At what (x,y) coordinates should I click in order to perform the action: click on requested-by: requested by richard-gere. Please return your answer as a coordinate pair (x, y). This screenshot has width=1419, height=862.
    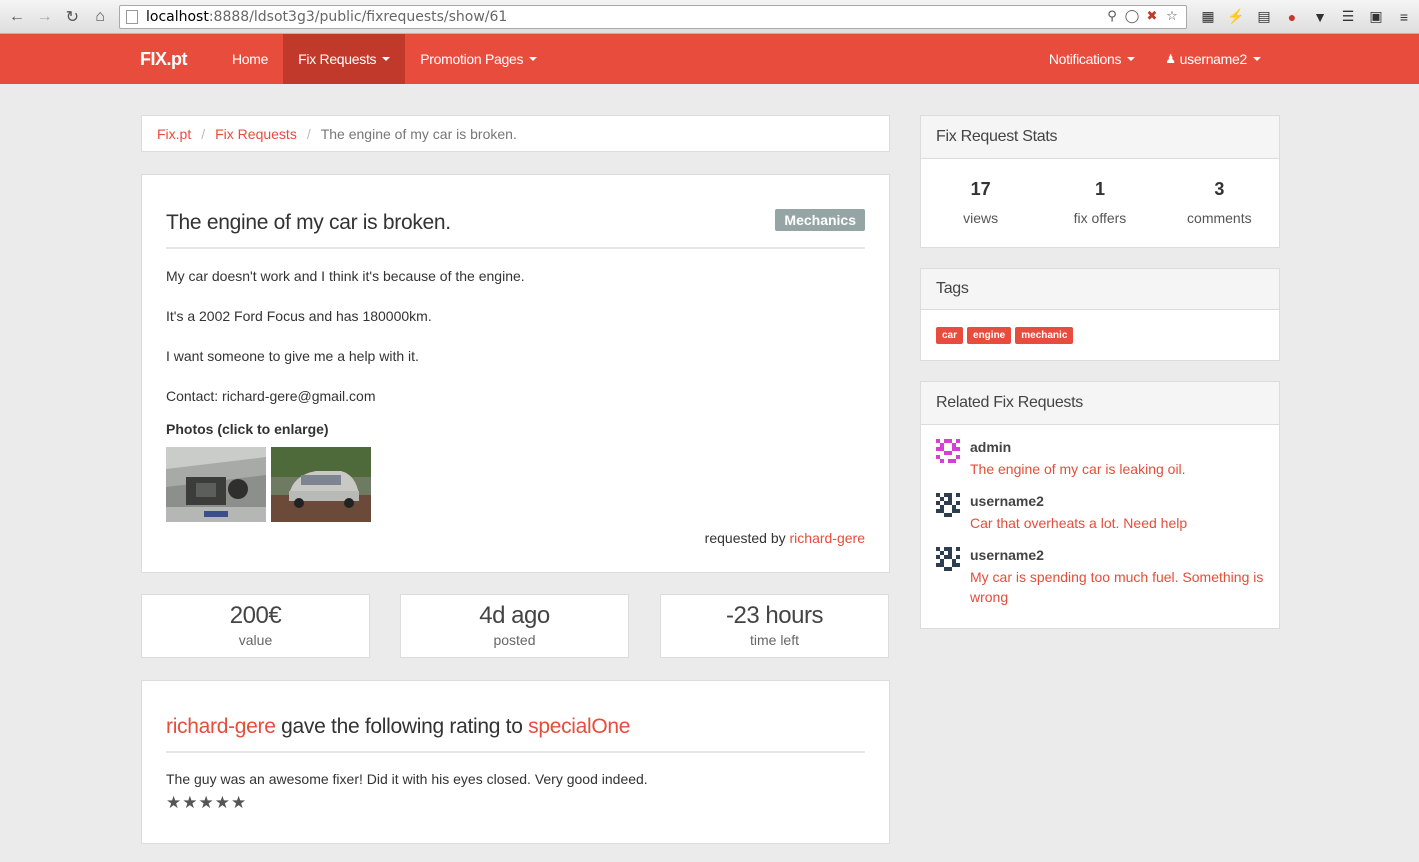
    Looking at the image, I should click on (515, 538).